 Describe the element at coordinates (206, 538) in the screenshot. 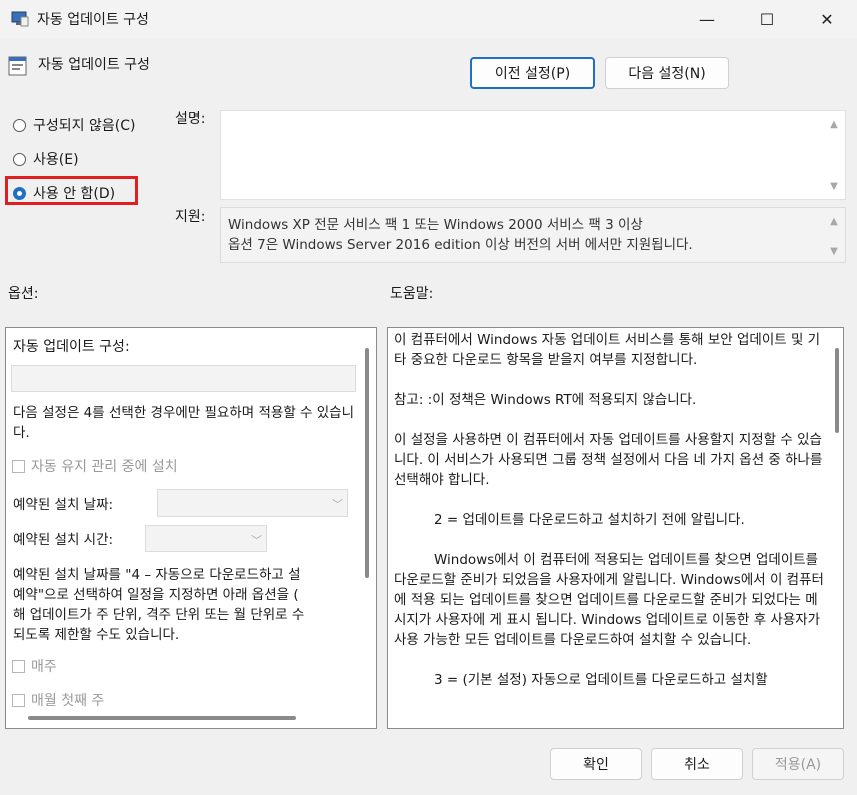

I see `install-time-dropdown: ﹀` at that location.